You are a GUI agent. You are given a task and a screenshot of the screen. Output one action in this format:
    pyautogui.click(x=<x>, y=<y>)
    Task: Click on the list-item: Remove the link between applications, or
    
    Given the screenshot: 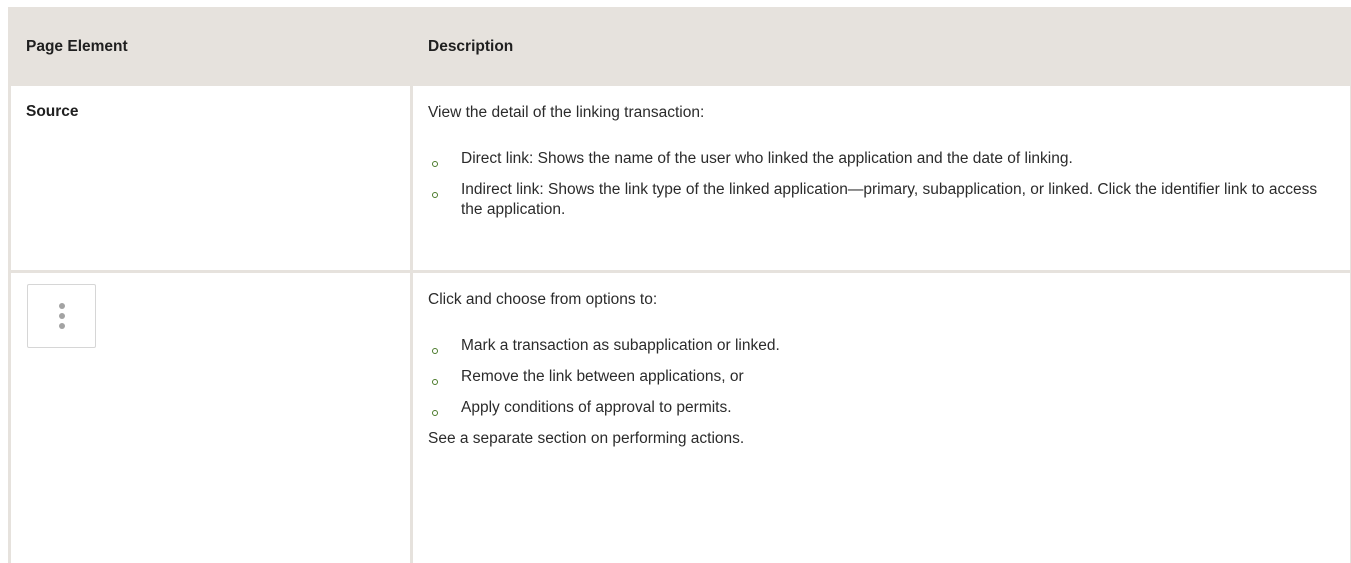 What is the action you would take?
    pyautogui.click(x=882, y=377)
    